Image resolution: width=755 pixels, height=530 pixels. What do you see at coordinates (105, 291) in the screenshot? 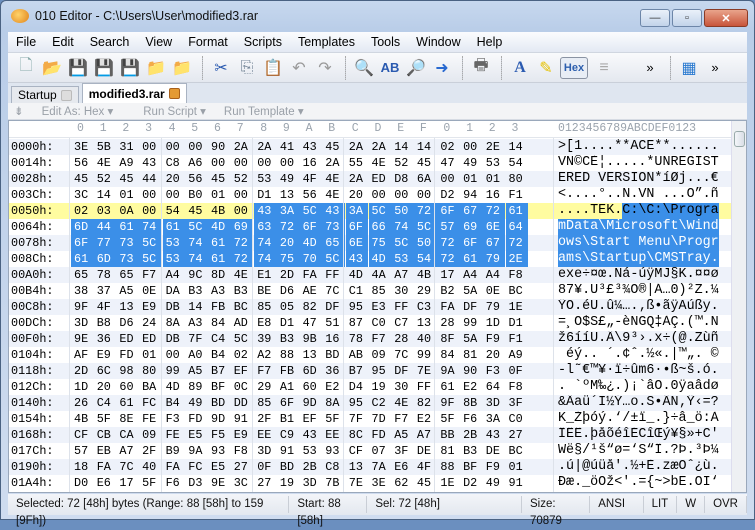
I see `hex-byte: 37` at bounding box center [105, 291].